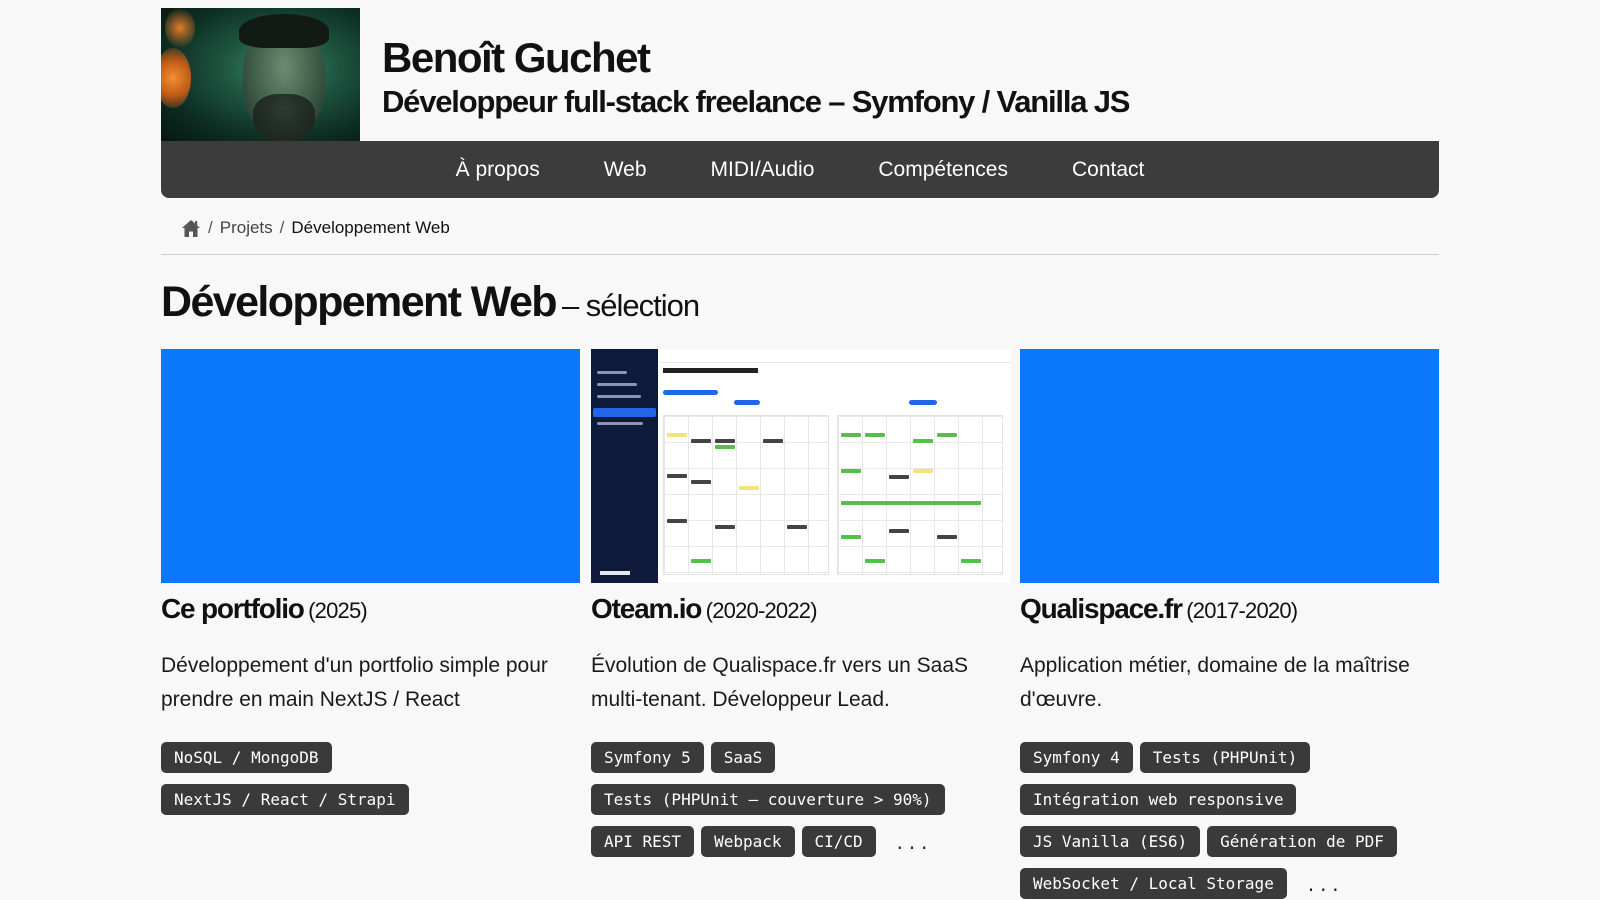 This screenshot has width=1600, height=900. I want to click on nav-item-competences: Compétences, so click(943, 170).